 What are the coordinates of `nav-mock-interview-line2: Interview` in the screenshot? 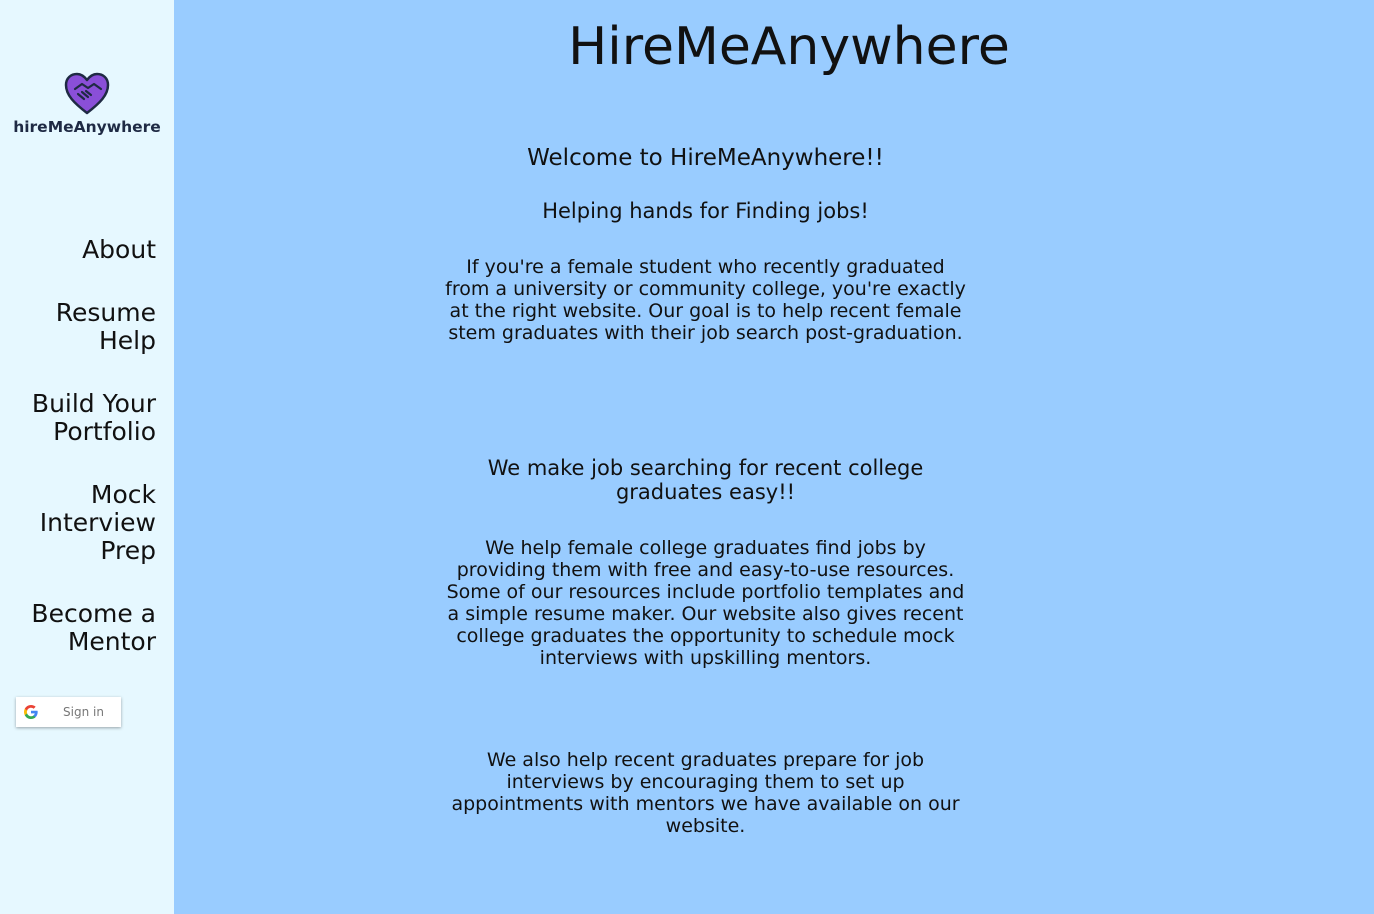 It's located at (97, 522).